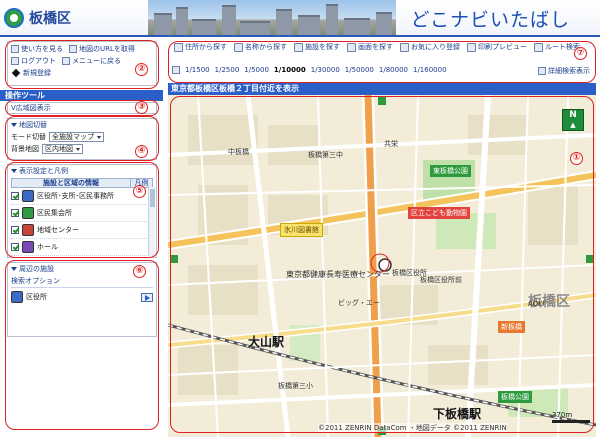  What do you see at coordinates (82, 183) in the screenshot?
I see `facility-list-header: 施設と区域の情報 凡例` at bounding box center [82, 183].